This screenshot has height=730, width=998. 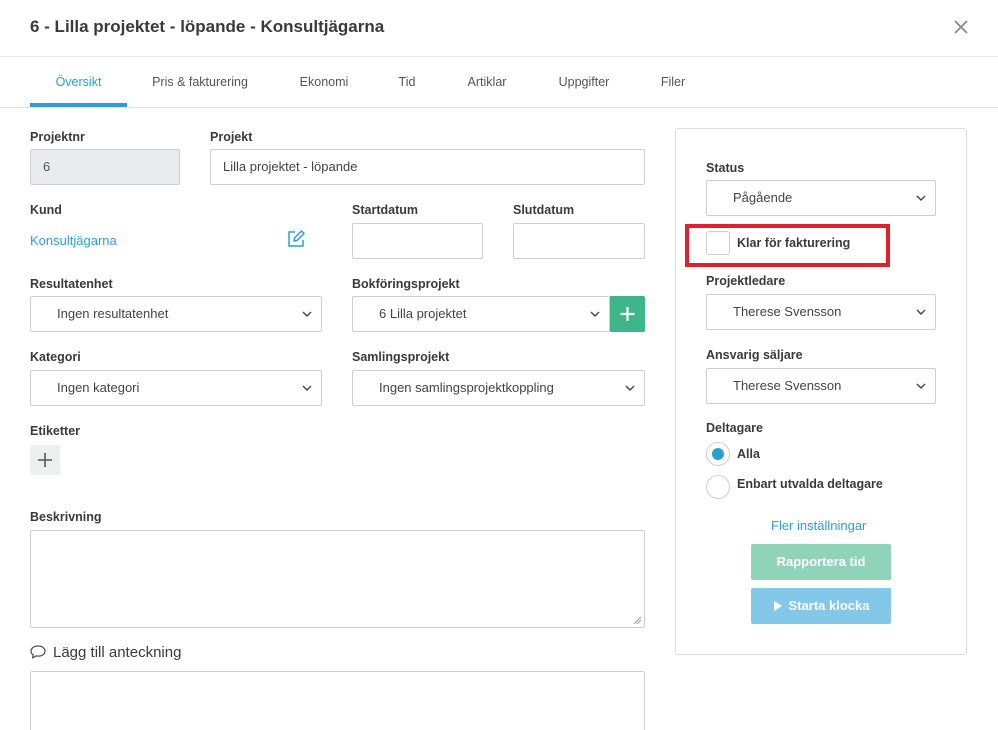 I want to click on close-icon, so click(x=961, y=27).